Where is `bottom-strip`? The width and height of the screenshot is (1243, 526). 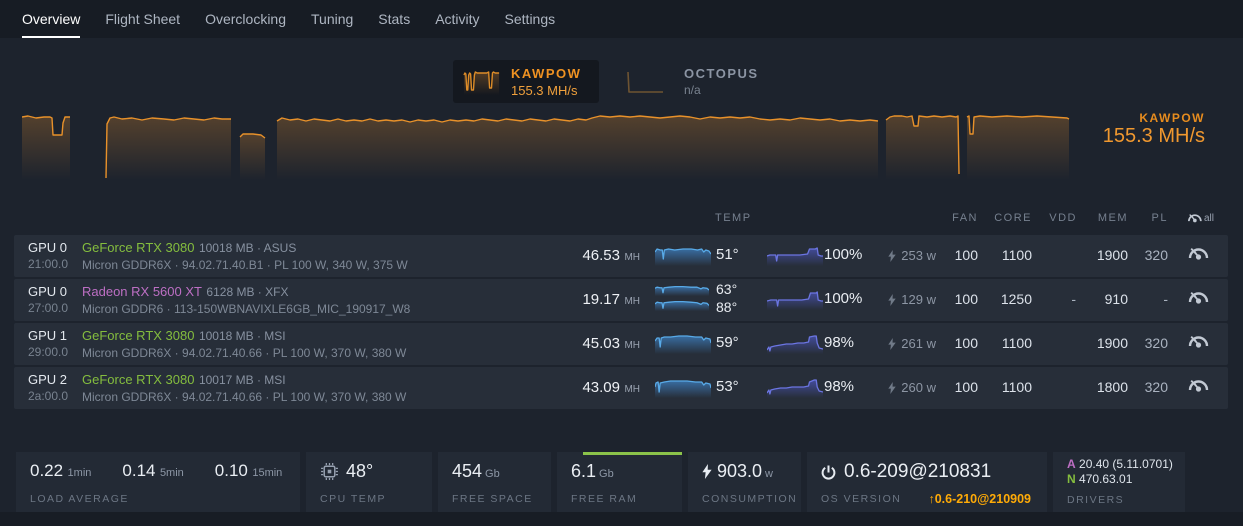
bottom-strip is located at coordinates (621, 519).